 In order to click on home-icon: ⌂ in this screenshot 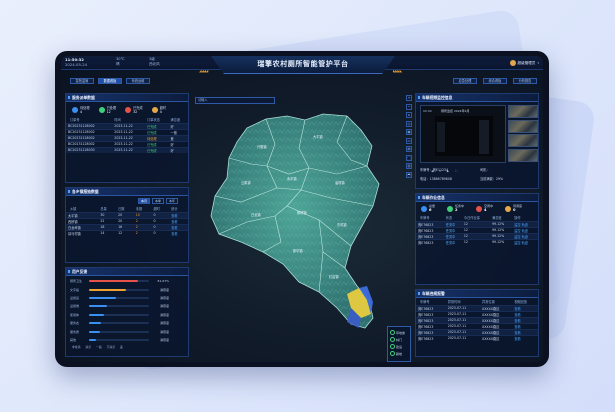, I will do `click(409, 115)`.